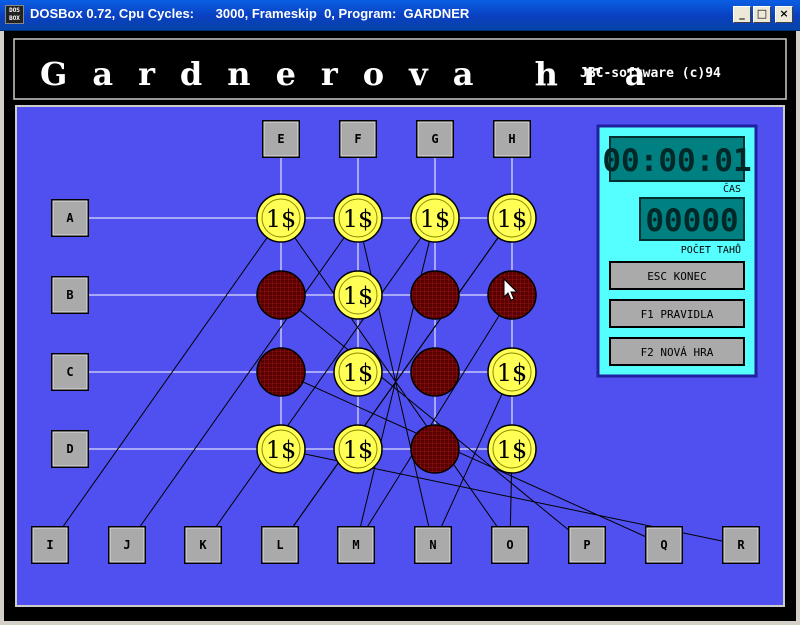 The image size is (800, 625). What do you see at coordinates (691, 221) in the screenshot?
I see `moves-value: 00000` at bounding box center [691, 221].